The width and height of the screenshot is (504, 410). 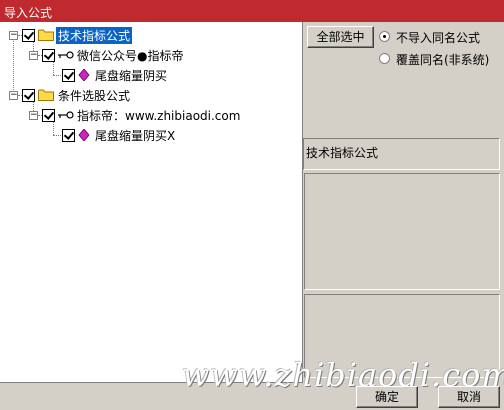 I want to click on tree-node-technical-indicators: − 技术指标公式, so click(x=150, y=35).